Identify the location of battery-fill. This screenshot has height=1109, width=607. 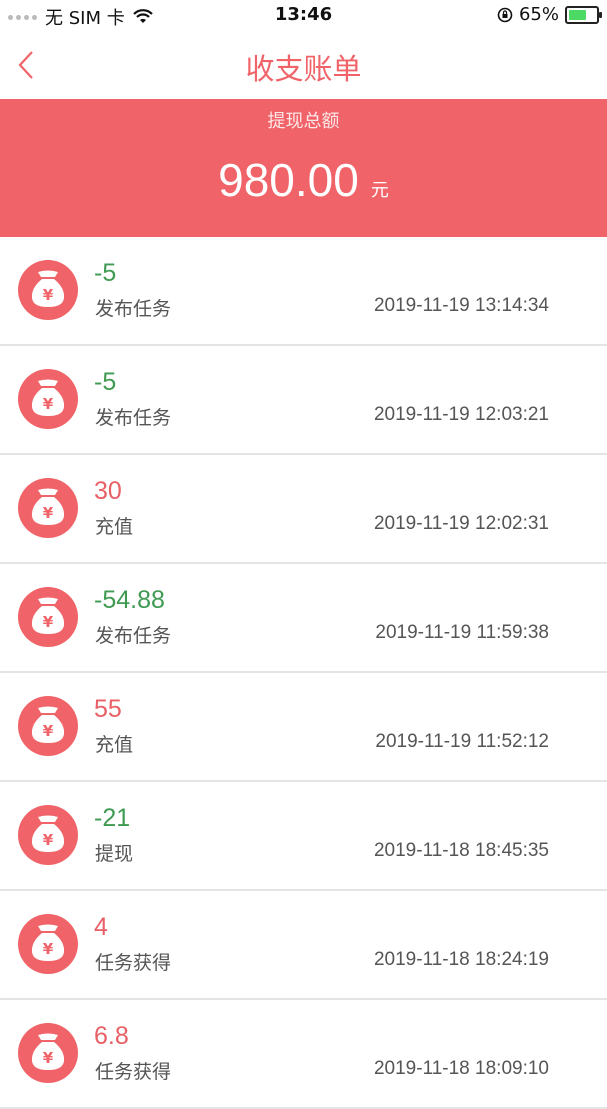
(577, 14).